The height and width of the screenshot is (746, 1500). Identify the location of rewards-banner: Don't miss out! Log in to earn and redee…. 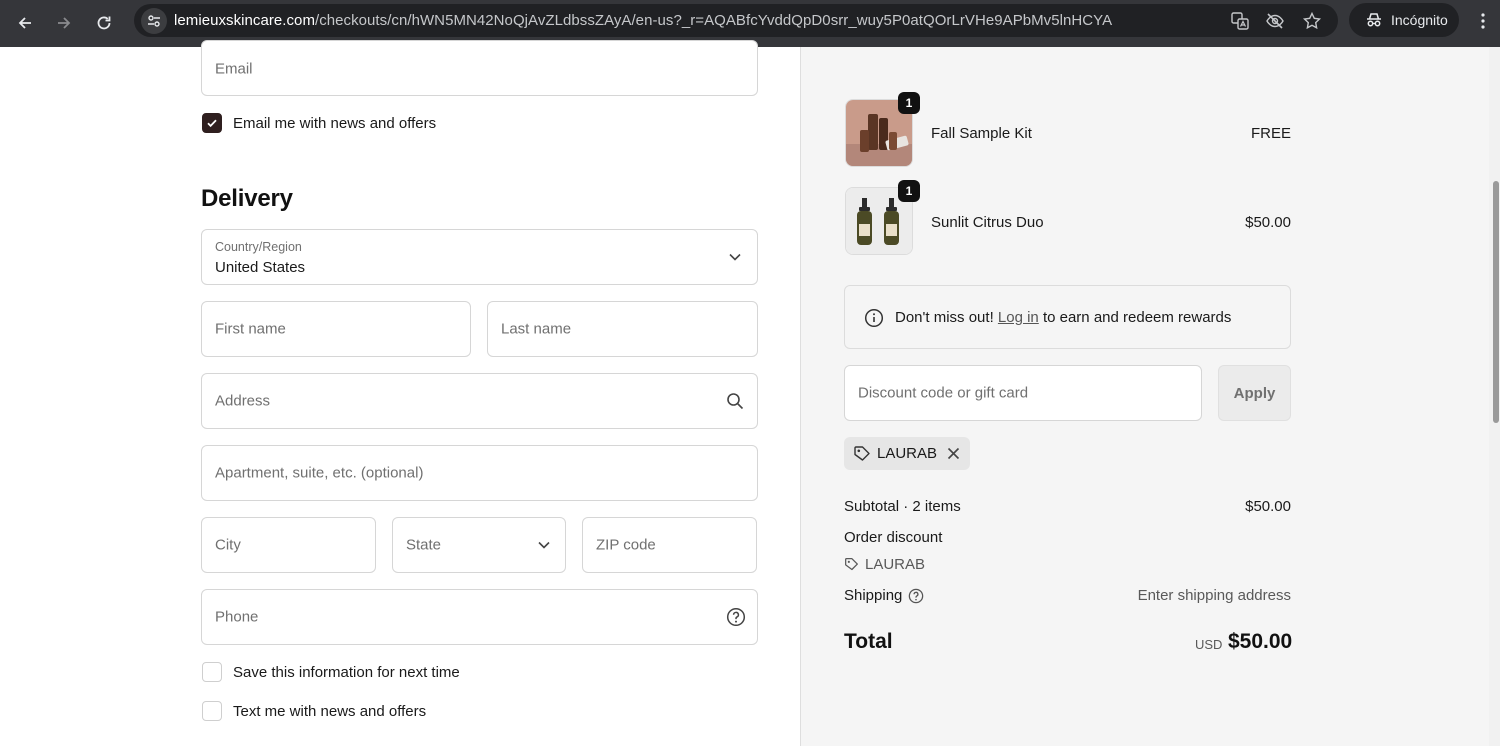
(1067, 317).